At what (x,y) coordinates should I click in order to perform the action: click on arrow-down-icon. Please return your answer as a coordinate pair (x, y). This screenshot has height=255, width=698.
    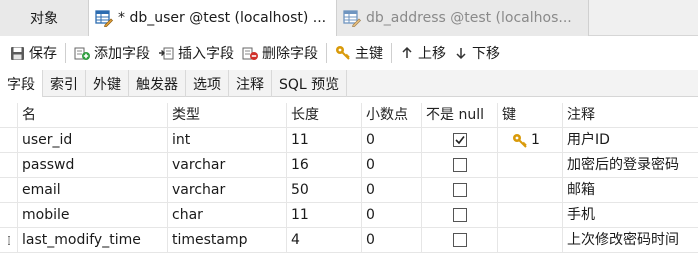
    Looking at the image, I should click on (461, 54).